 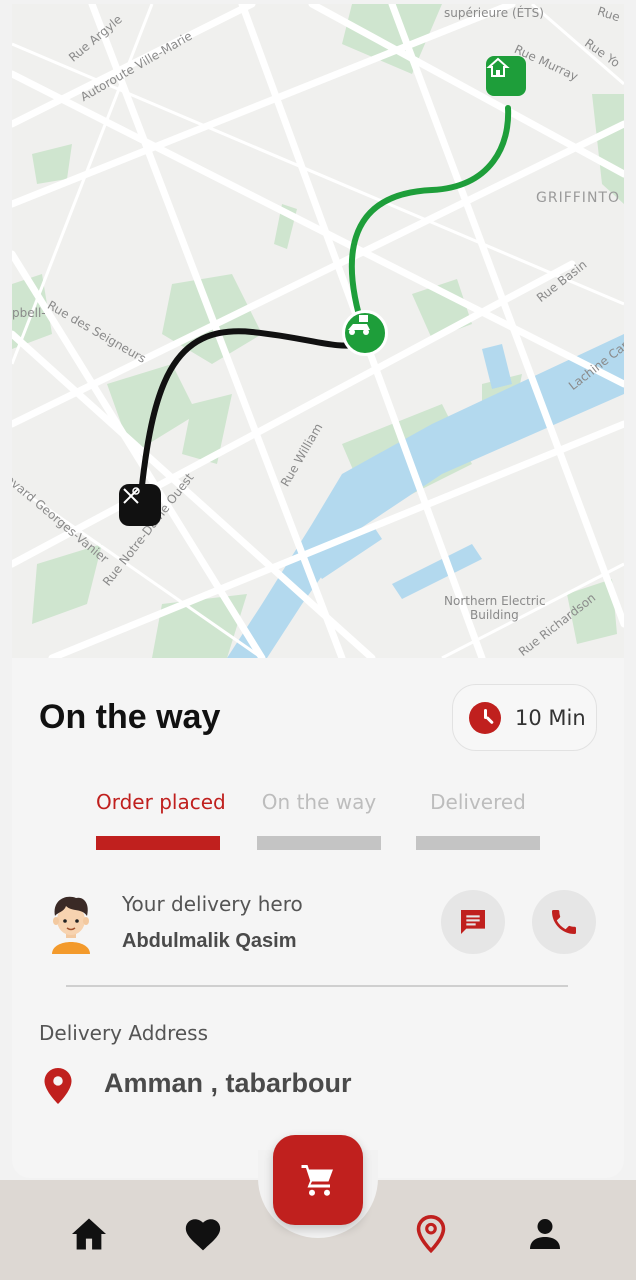 What do you see at coordinates (495, 601) in the screenshot?
I see `map-label: Northern Electric` at bounding box center [495, 601].